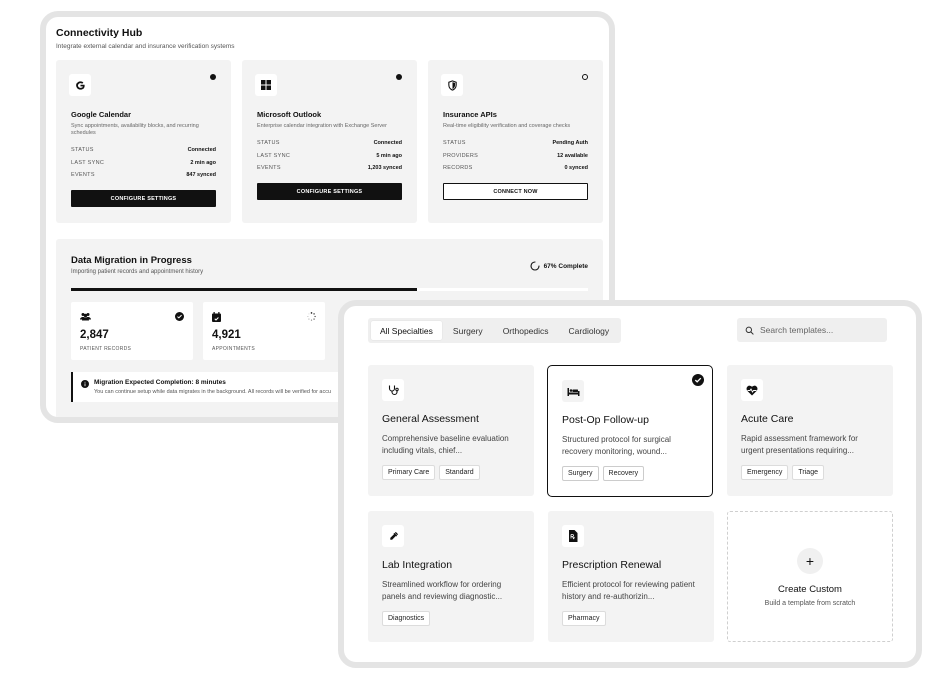 This screenshot has height=677, width=947. Describe the element at coordinates (216, 317) in the screenshot. I see `calendar-icon` at that location.